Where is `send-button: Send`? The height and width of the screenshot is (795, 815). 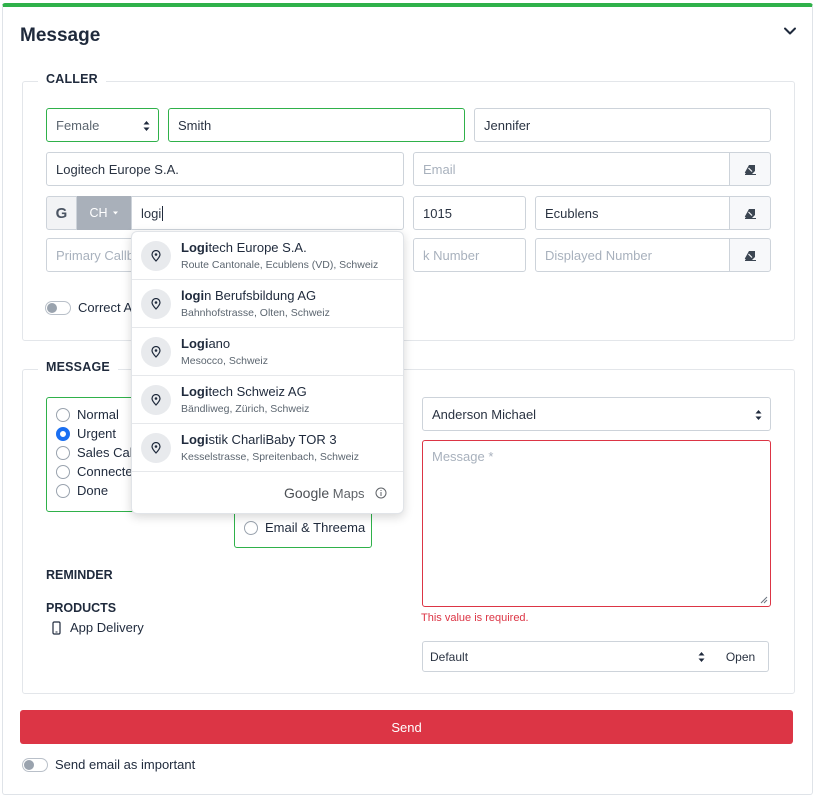
send-button: Send is located at coordinates (406, 727).